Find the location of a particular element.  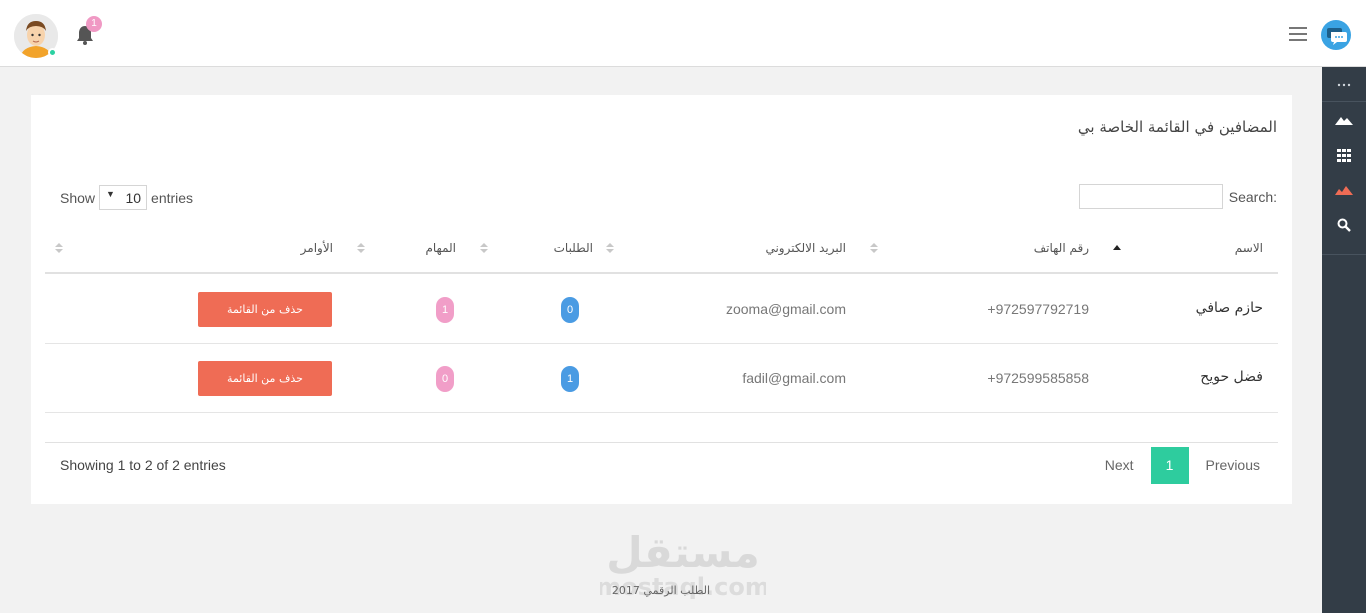

row-name: فضل حويح is located at coordinates (1231, 377).